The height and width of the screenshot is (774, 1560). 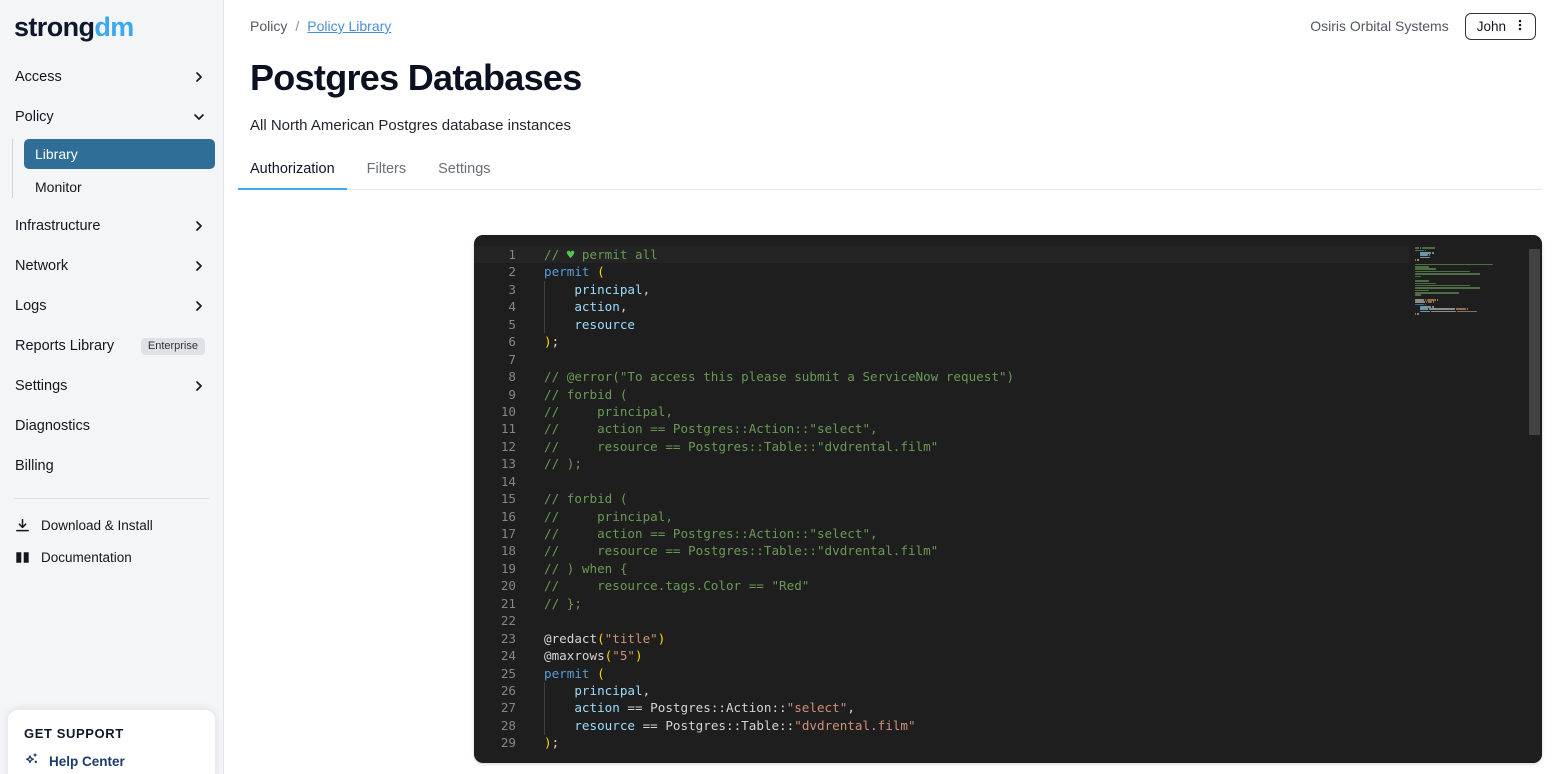 I want to click on code-line: 24 @maxrows("5"), so click(x=941, y=655).